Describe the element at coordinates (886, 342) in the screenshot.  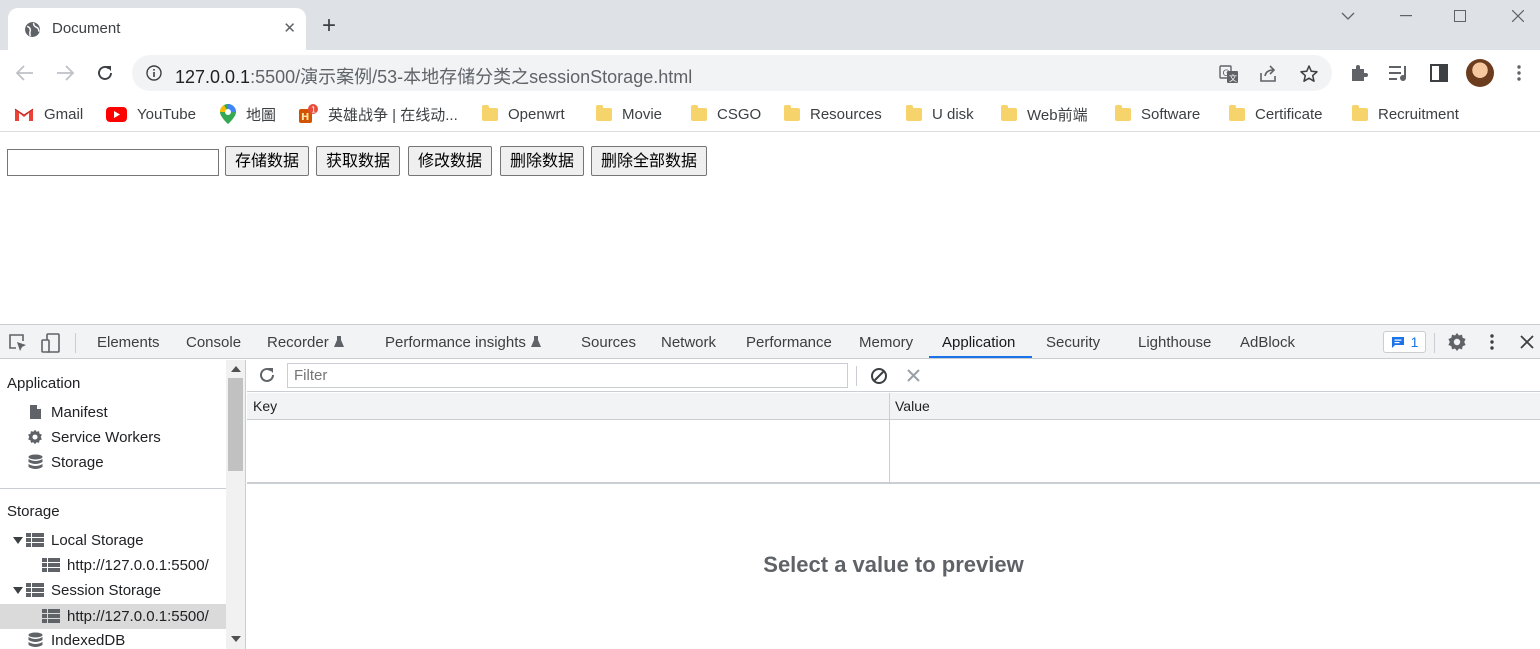
I see `tab-memory: Memory` at that location.